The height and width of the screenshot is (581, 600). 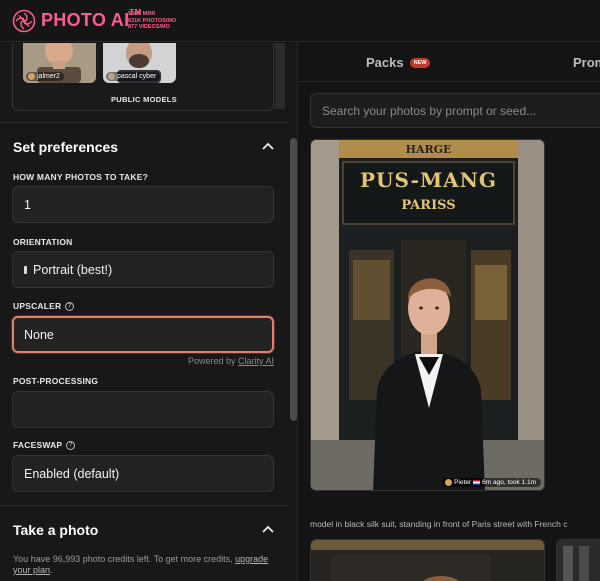 I want to click on author-name: Pieter, so click(x=463, y=482).